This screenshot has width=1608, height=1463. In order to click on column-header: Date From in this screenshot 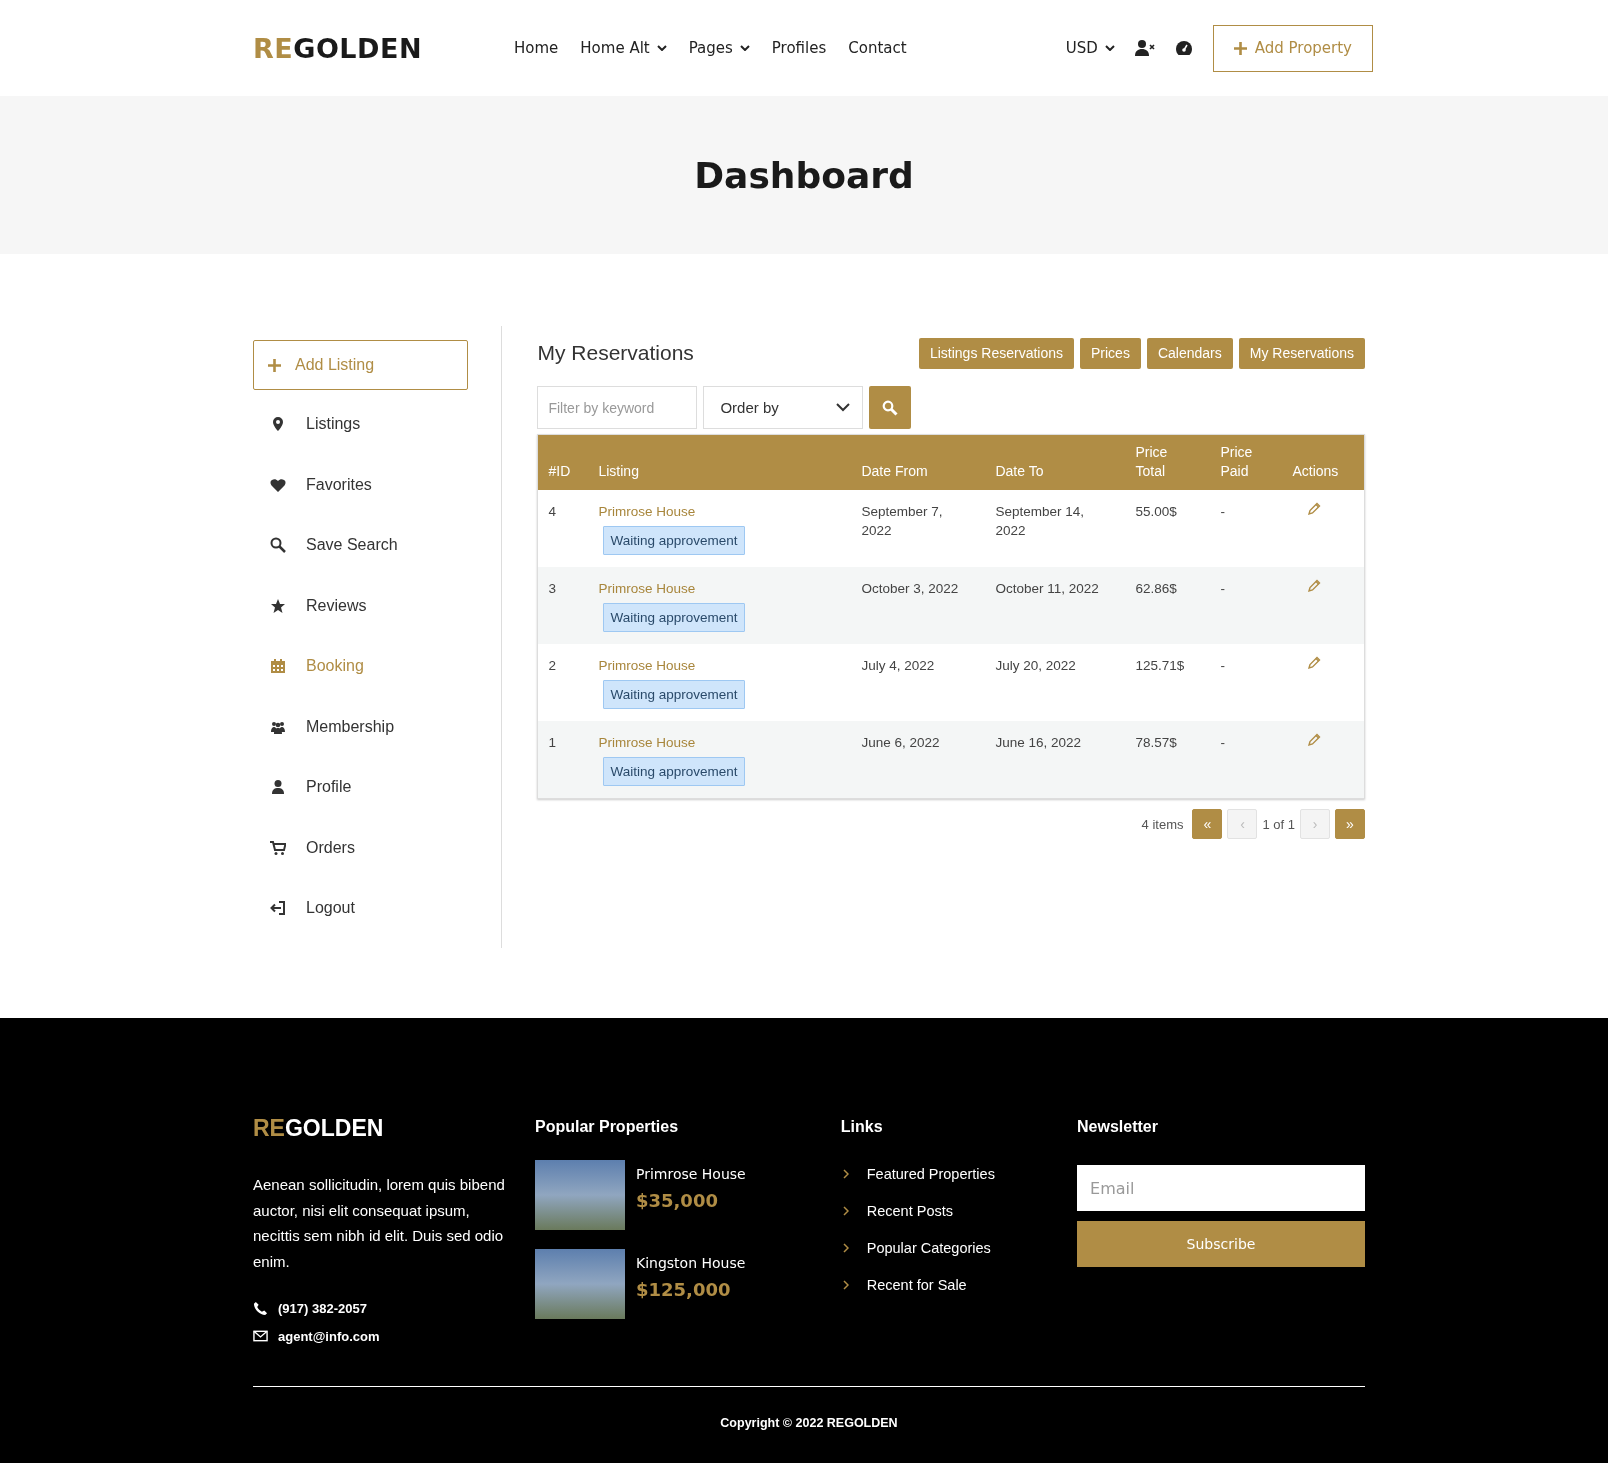, I will do `click(895, 471)`.